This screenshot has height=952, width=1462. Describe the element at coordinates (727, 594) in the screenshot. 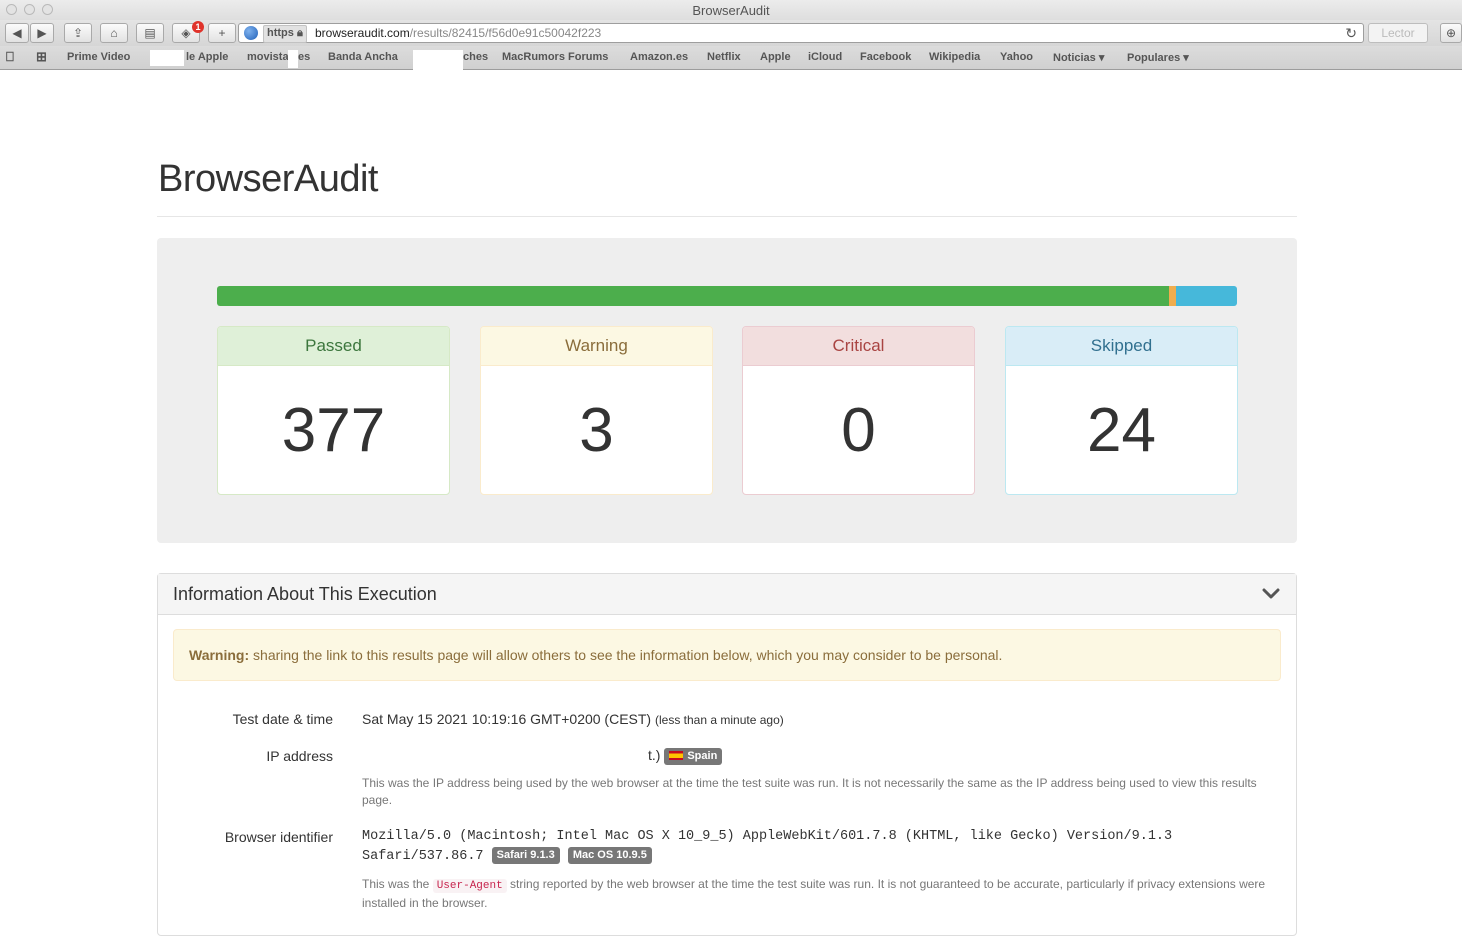

I see `execution-info-header: Information About This Execution` at that location.